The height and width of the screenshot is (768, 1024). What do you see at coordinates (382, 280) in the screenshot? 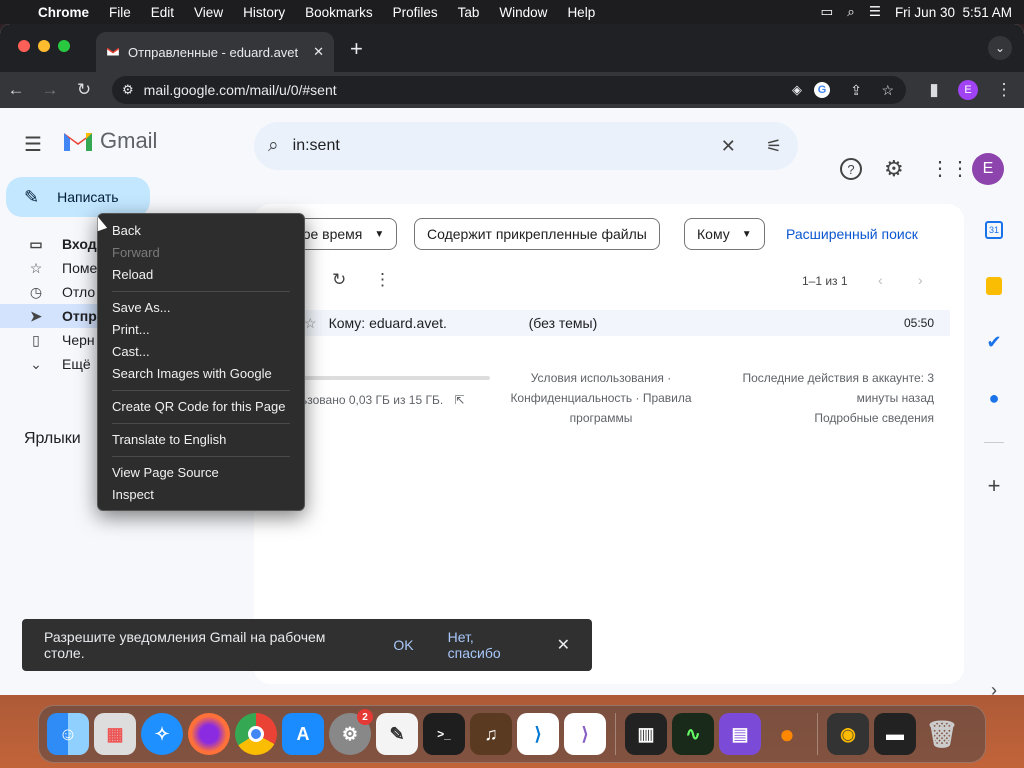
I see `more-actions-icon: ⋮` at bounding box center [382, 280].